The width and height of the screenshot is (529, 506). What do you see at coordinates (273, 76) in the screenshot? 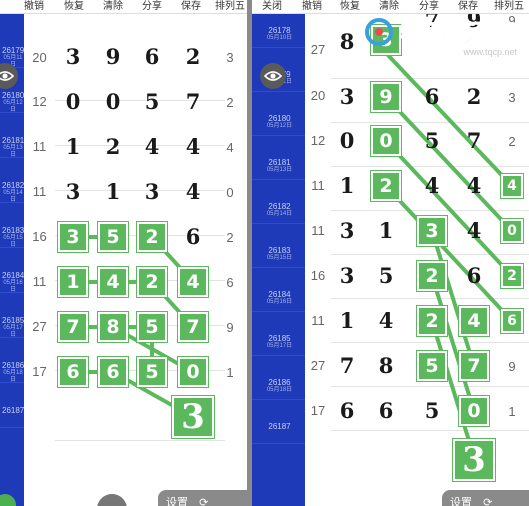
I see `eye-icon` at bounding box center [273, 76].